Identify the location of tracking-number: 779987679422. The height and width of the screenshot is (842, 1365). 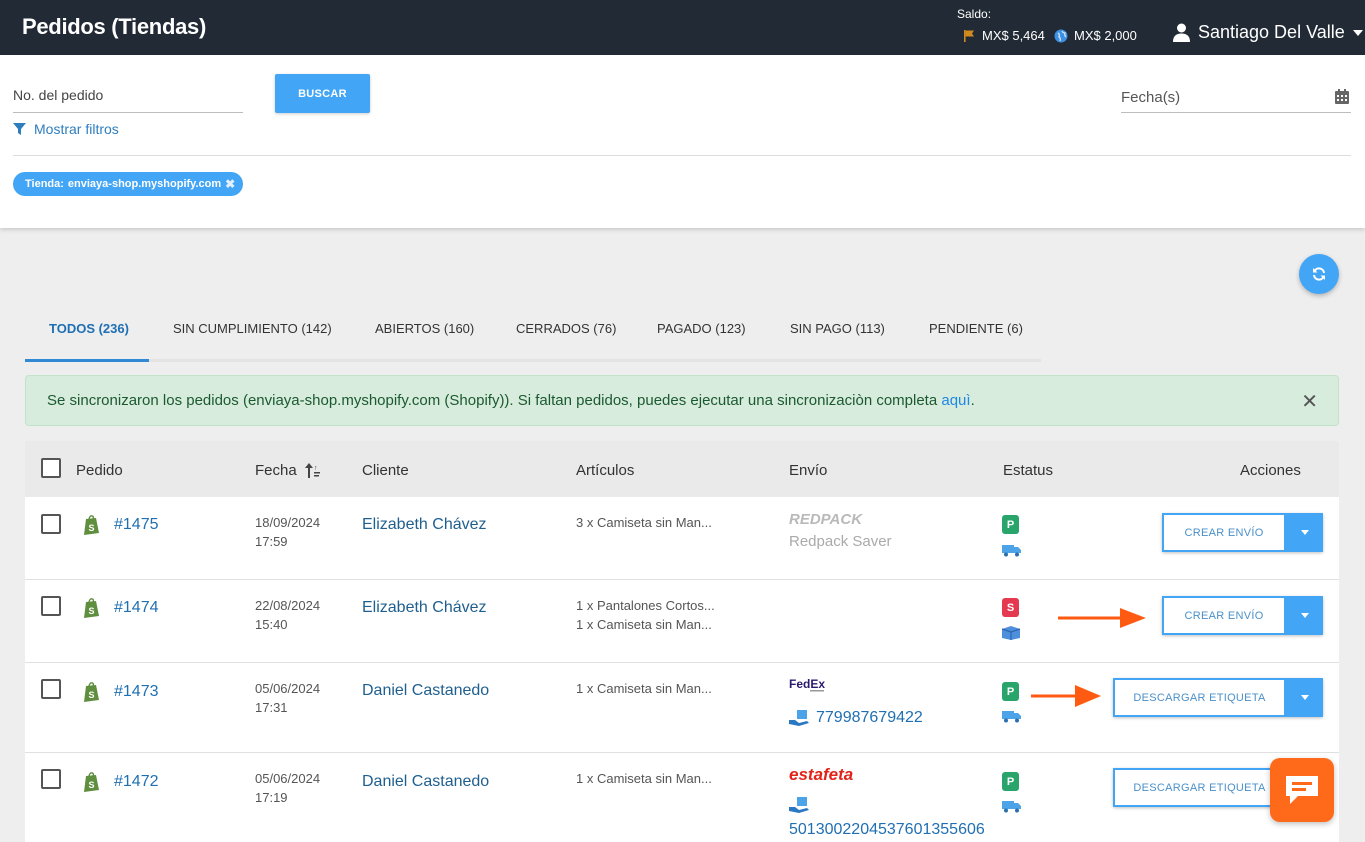
(856, 718).